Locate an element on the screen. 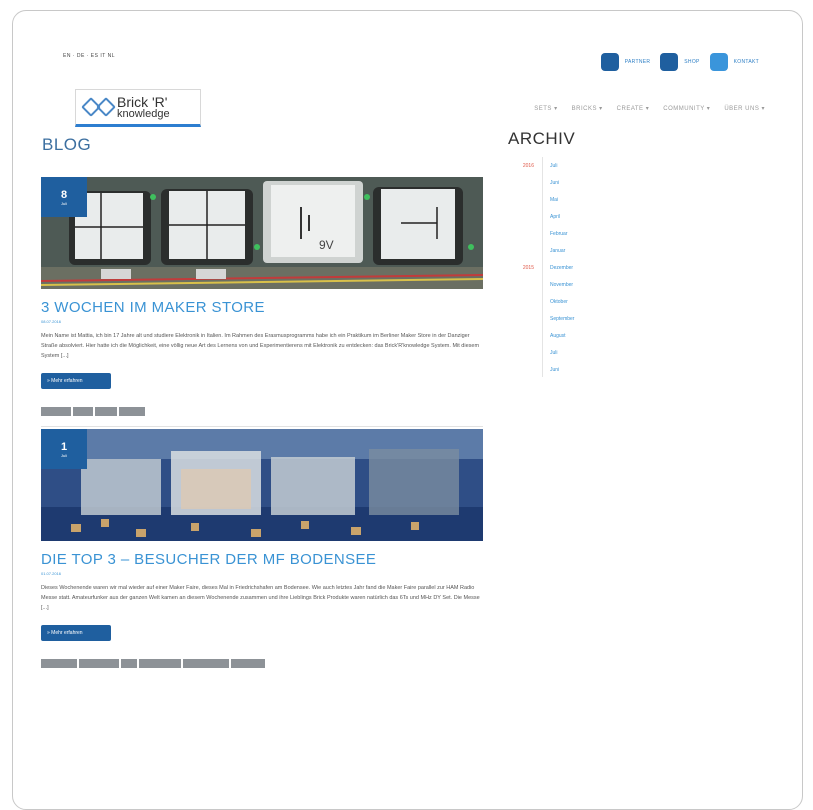 The image size is (813, 810). archive-row: November is located at coordinates (608, 284).